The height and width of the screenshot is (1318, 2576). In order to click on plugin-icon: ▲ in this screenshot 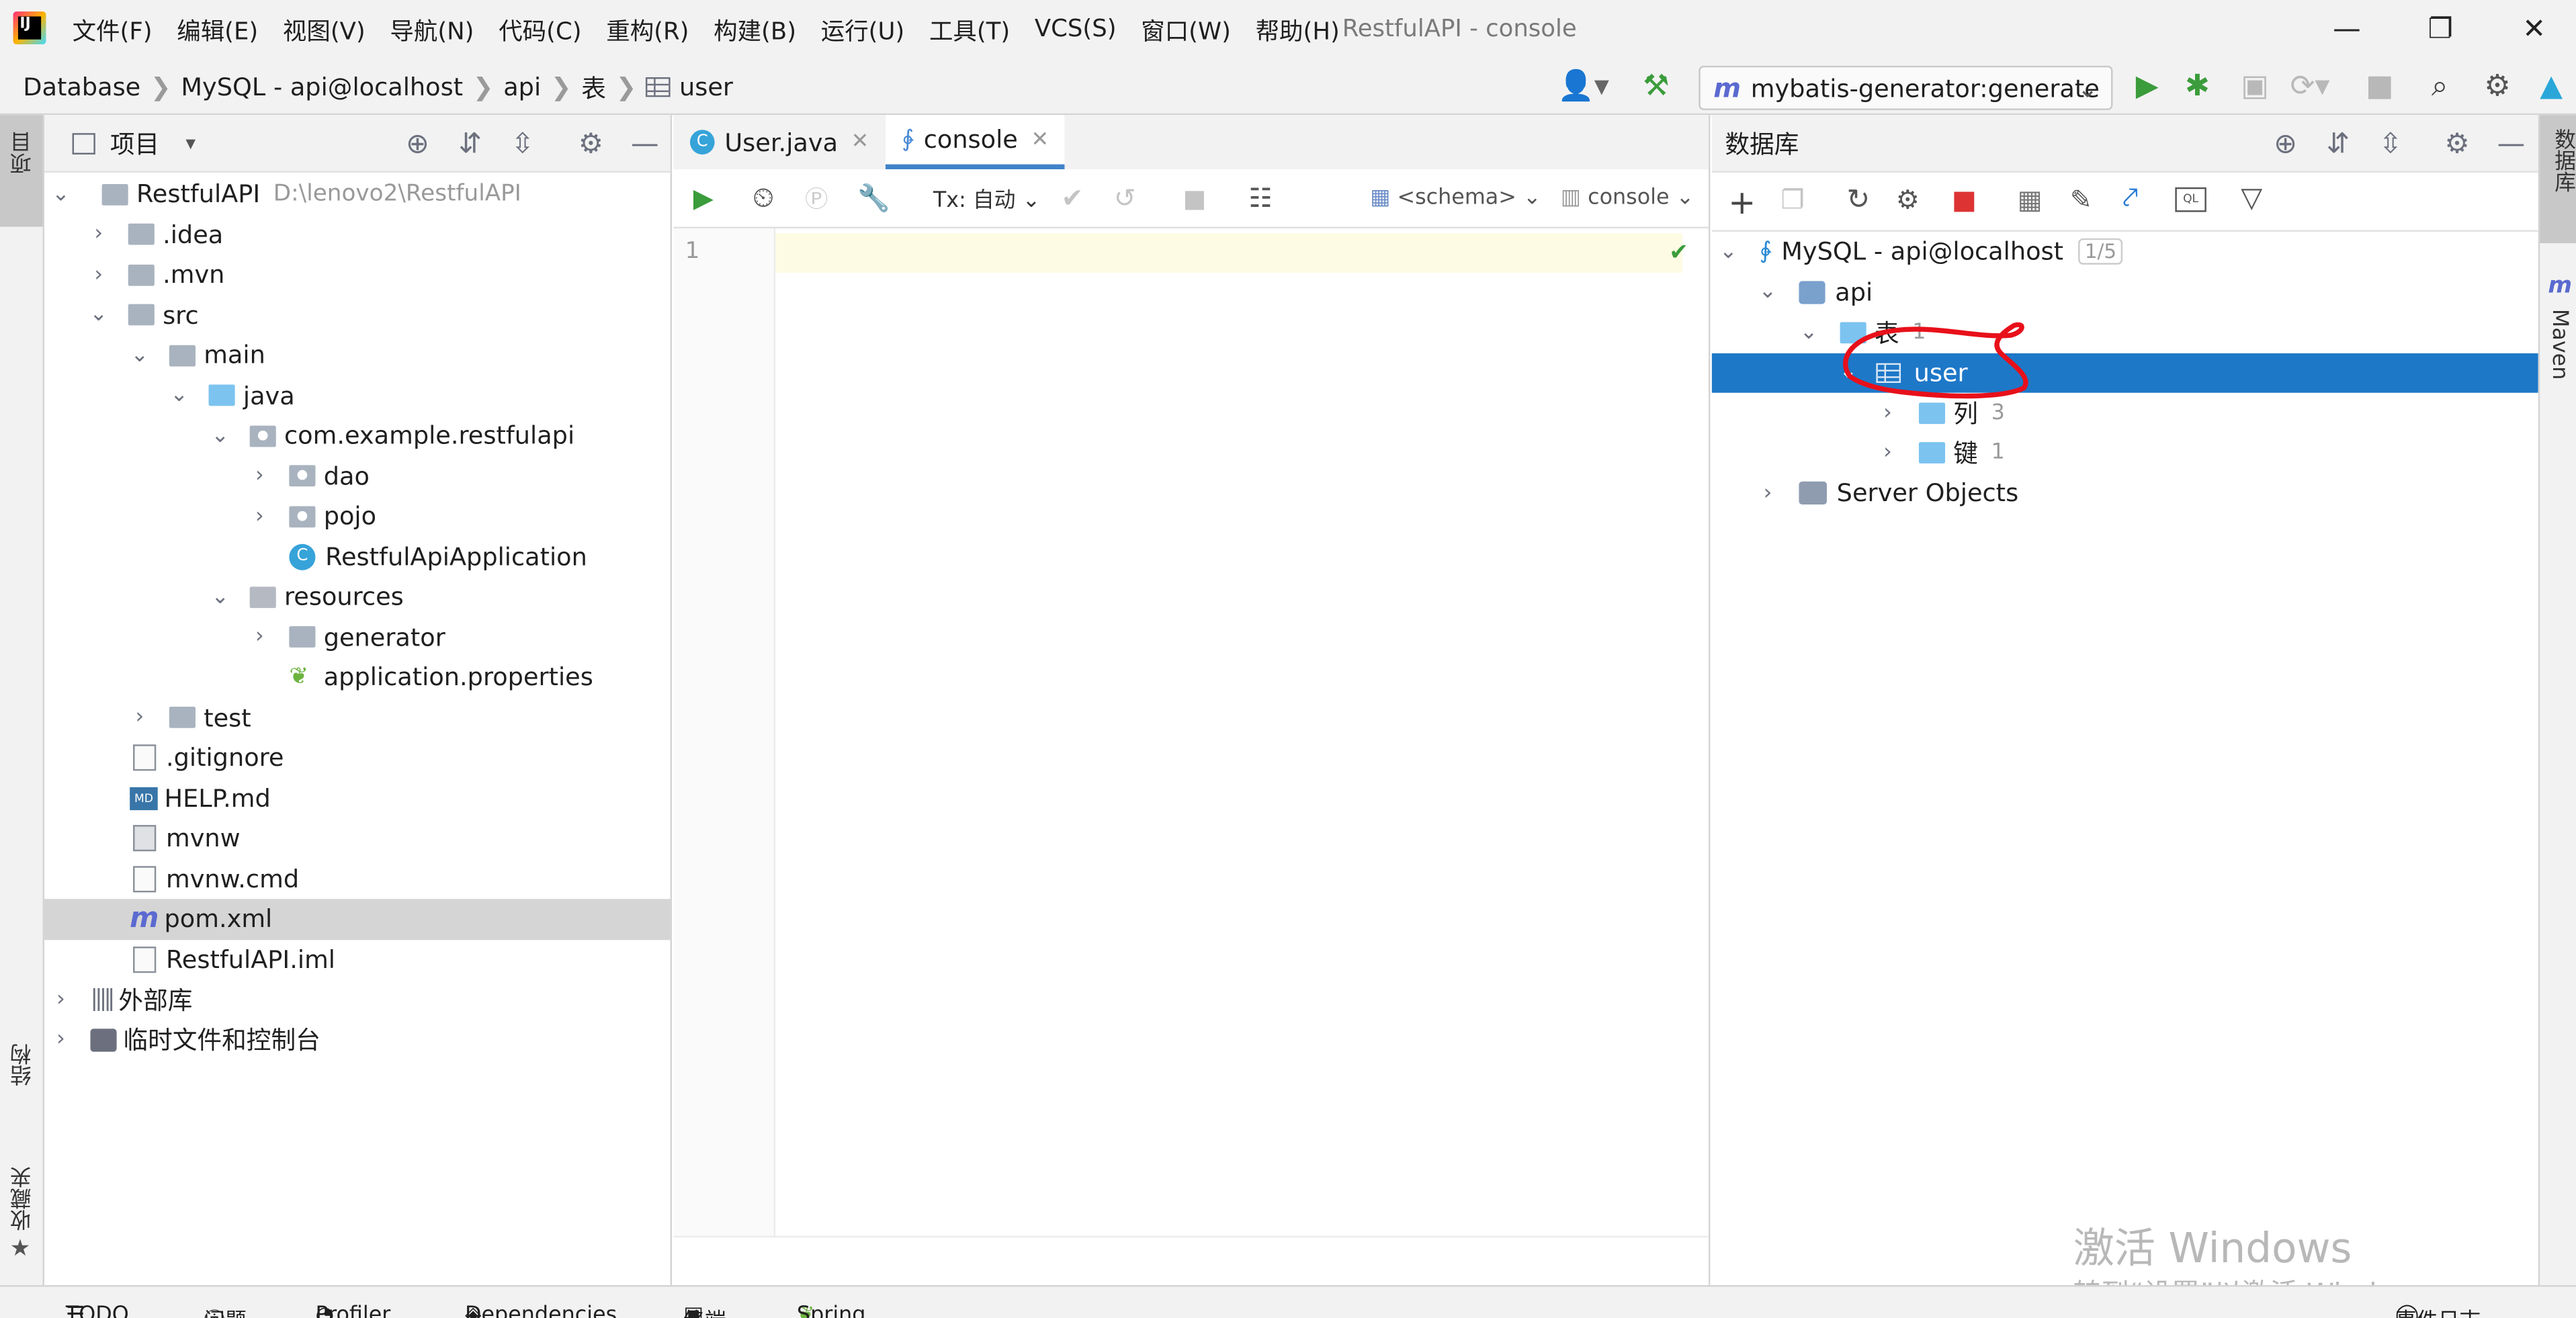, I will do `click(2551, 86)`.